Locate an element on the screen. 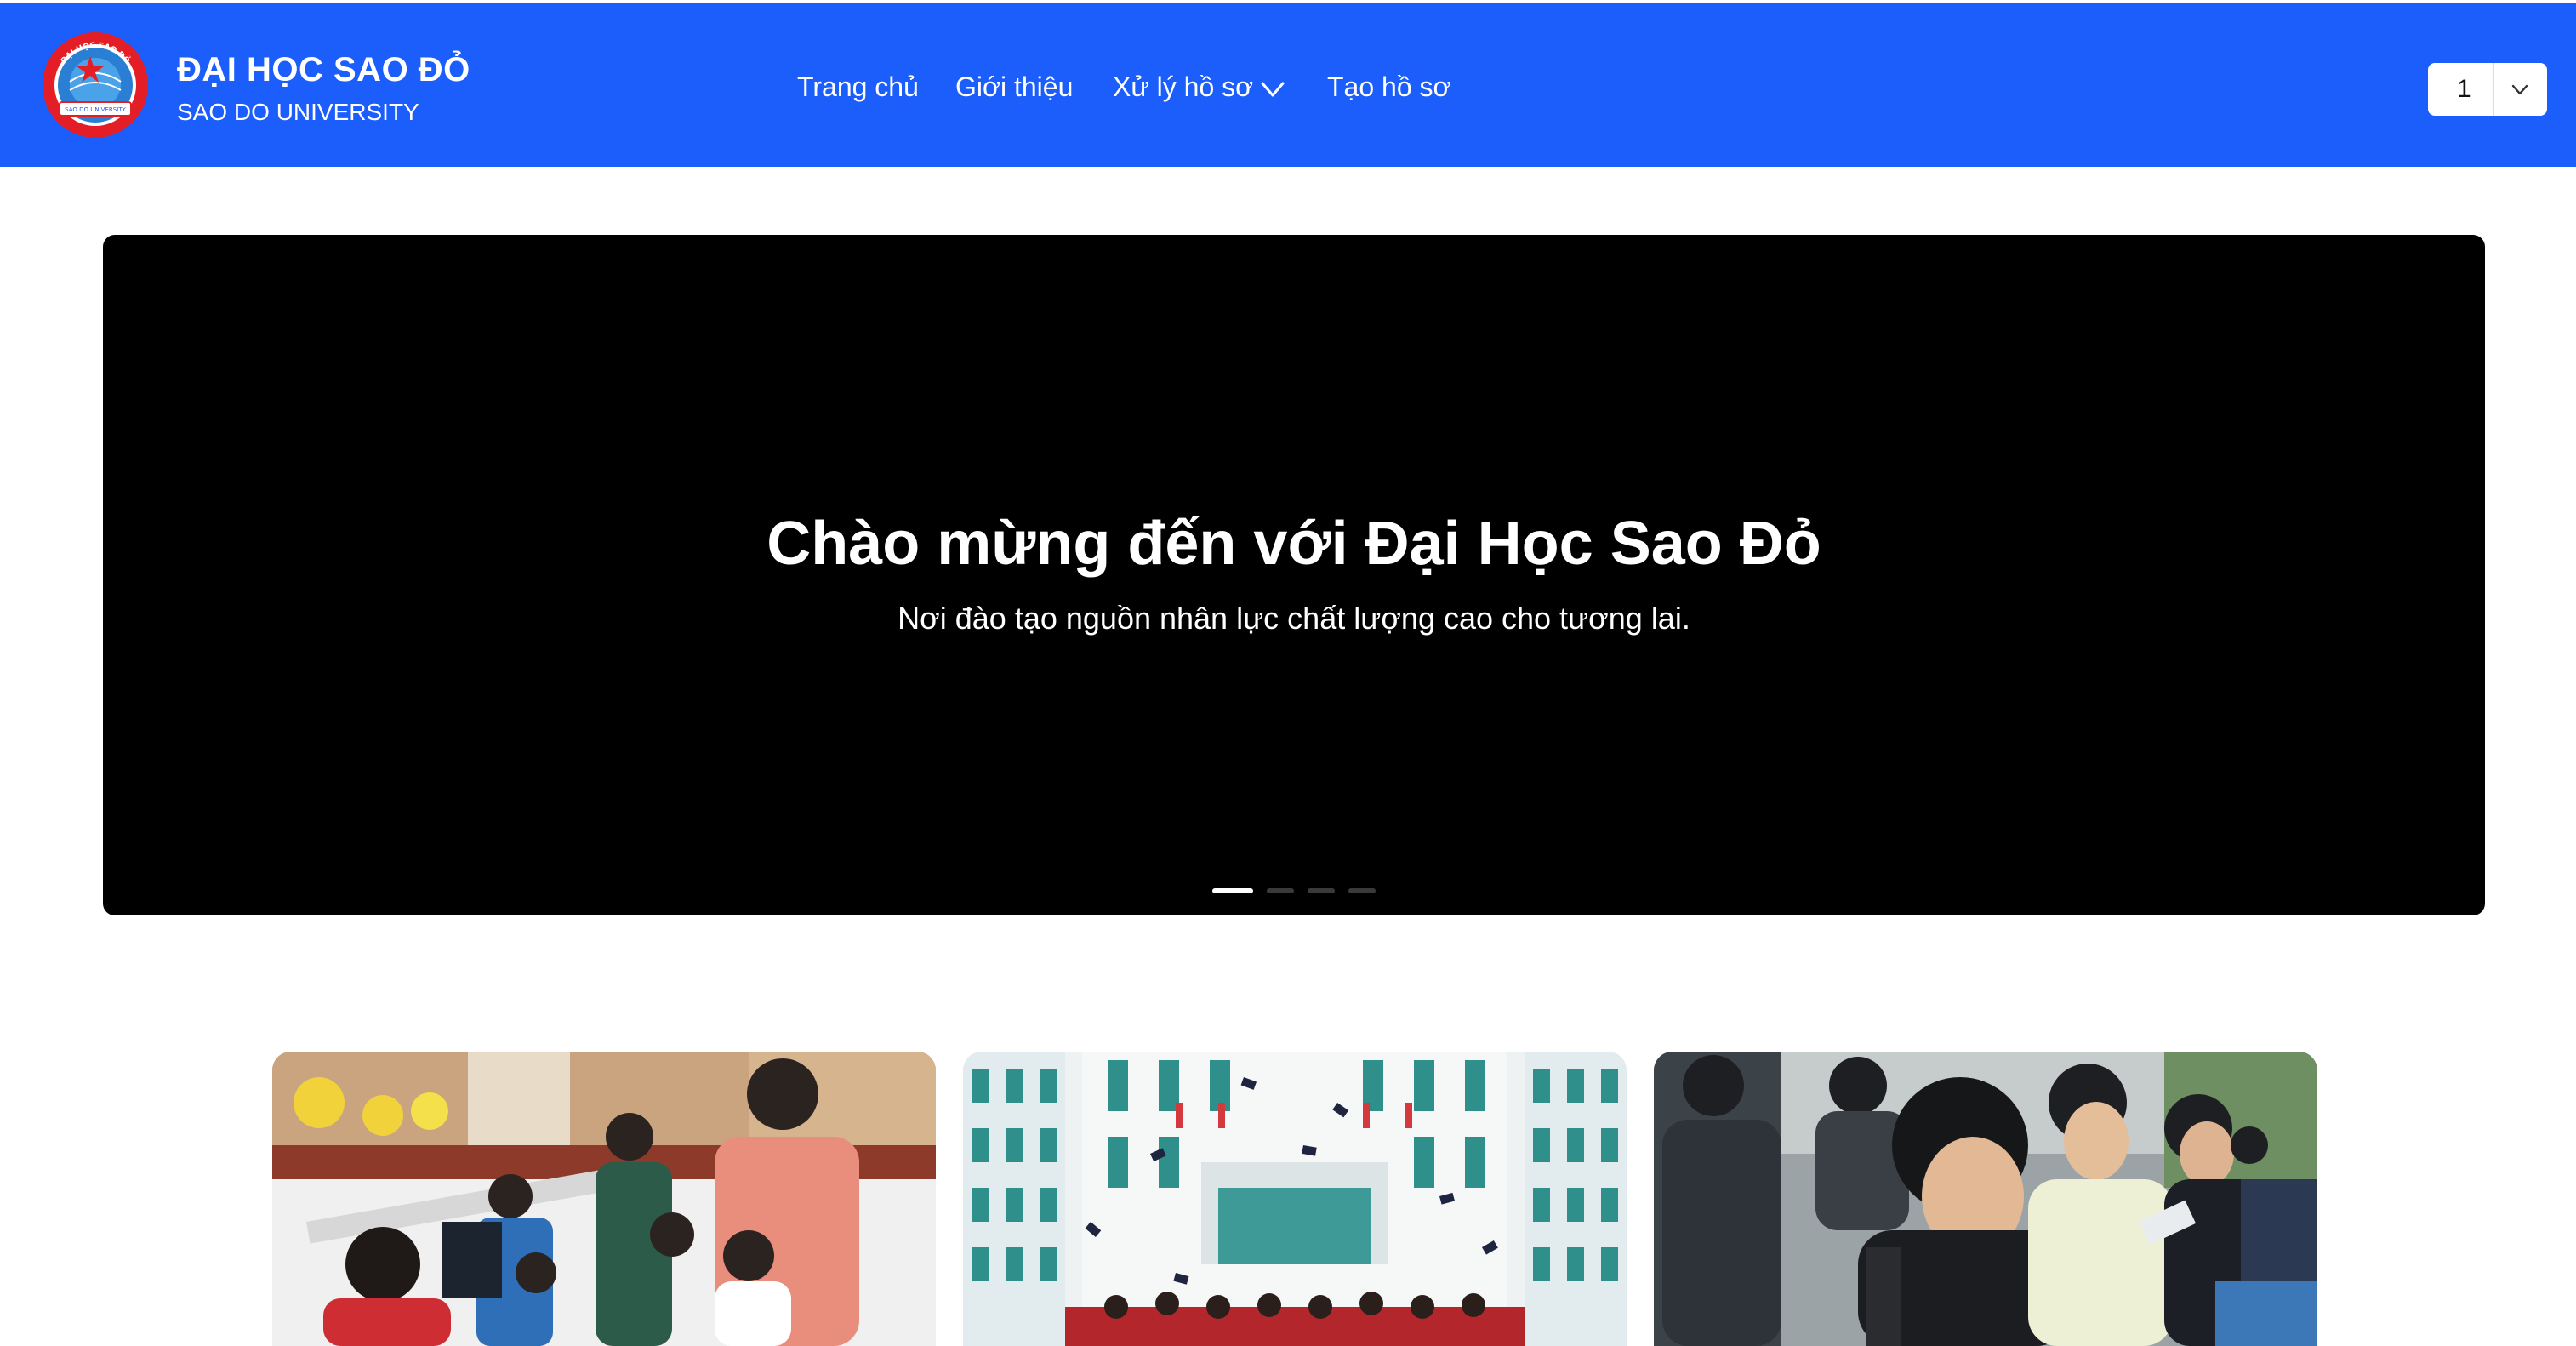 This screenshot has height=1346, width=2576. nav-item-create-record: Tạo hồ sơ is located at coordinates (1389, 87).